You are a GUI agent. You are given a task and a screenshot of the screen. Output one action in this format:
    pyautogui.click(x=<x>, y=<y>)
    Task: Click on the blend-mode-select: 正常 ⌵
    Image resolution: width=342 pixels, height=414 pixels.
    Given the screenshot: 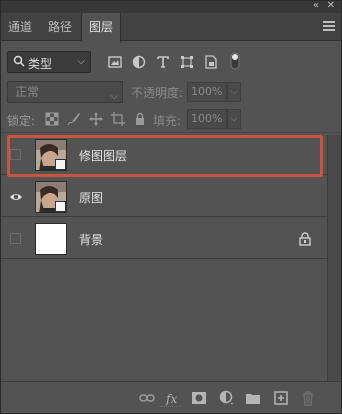 What is the action you would take?
    pyautogui.click(x=65, y=92)
    